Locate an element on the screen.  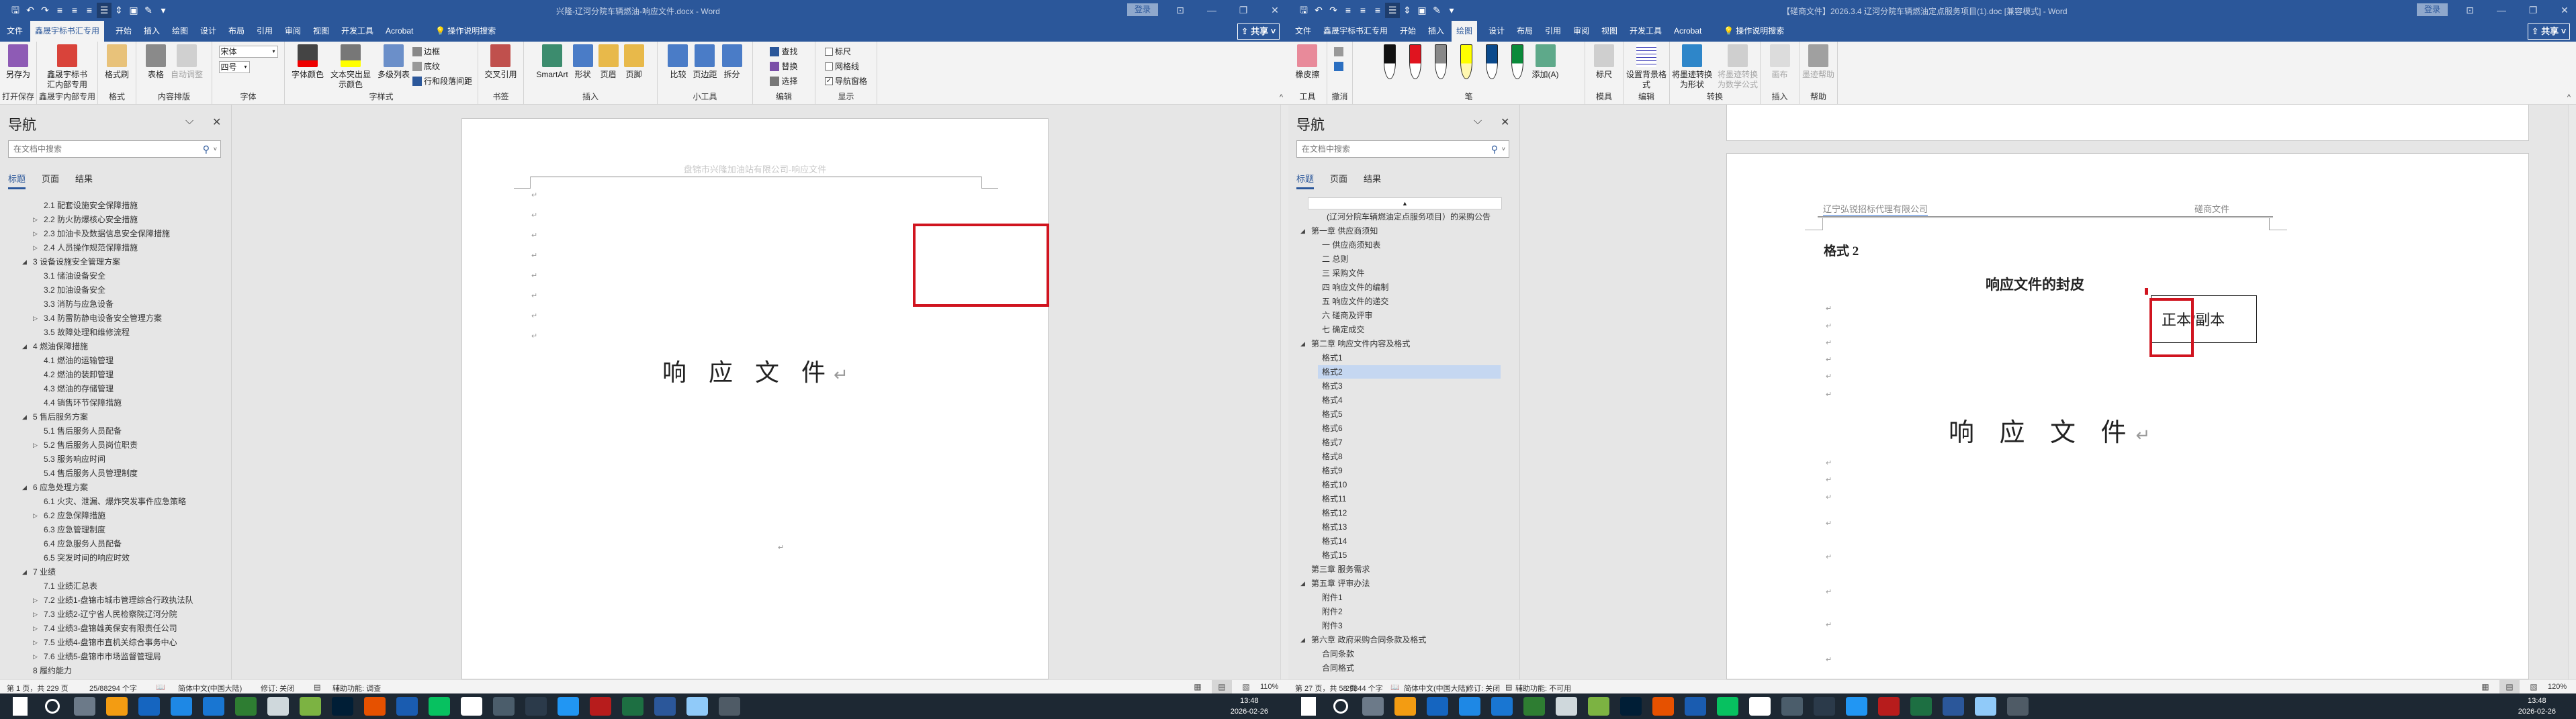
nav-heading-item: ▷ 7.5 业绩4-盘锦市直机关综合事务中心 is located at coordinates (105, 642).